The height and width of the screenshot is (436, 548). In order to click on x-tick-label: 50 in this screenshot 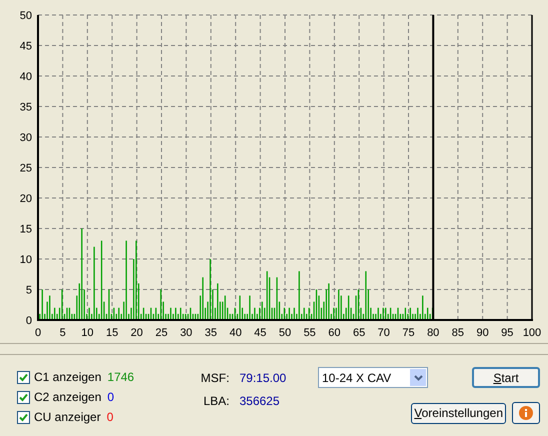, I will do `click(285, 333)`.